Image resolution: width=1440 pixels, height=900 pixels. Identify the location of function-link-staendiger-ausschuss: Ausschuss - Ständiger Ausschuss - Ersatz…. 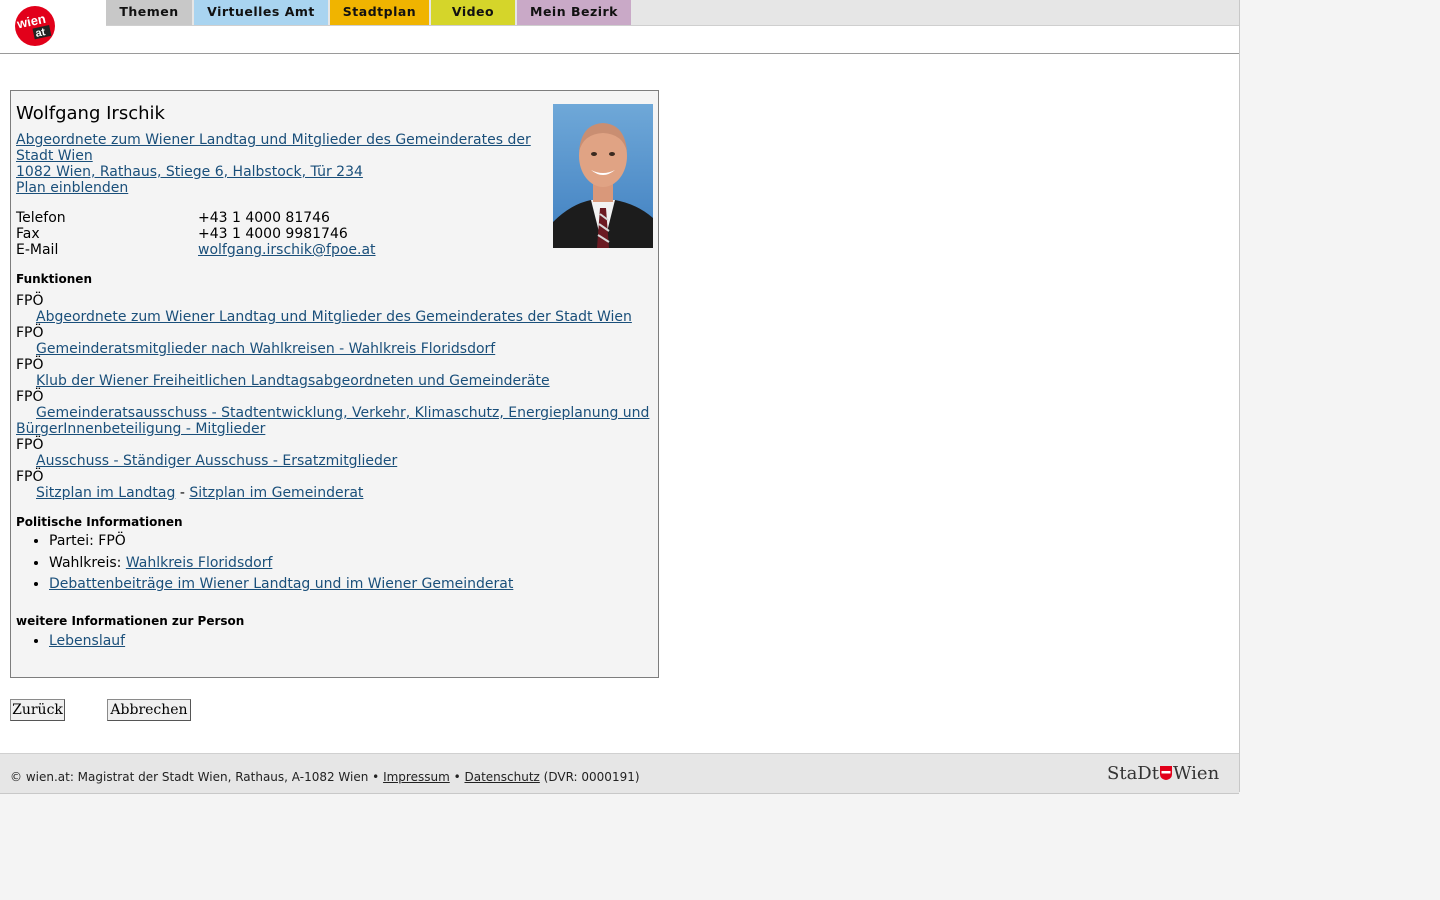
(216, 461).